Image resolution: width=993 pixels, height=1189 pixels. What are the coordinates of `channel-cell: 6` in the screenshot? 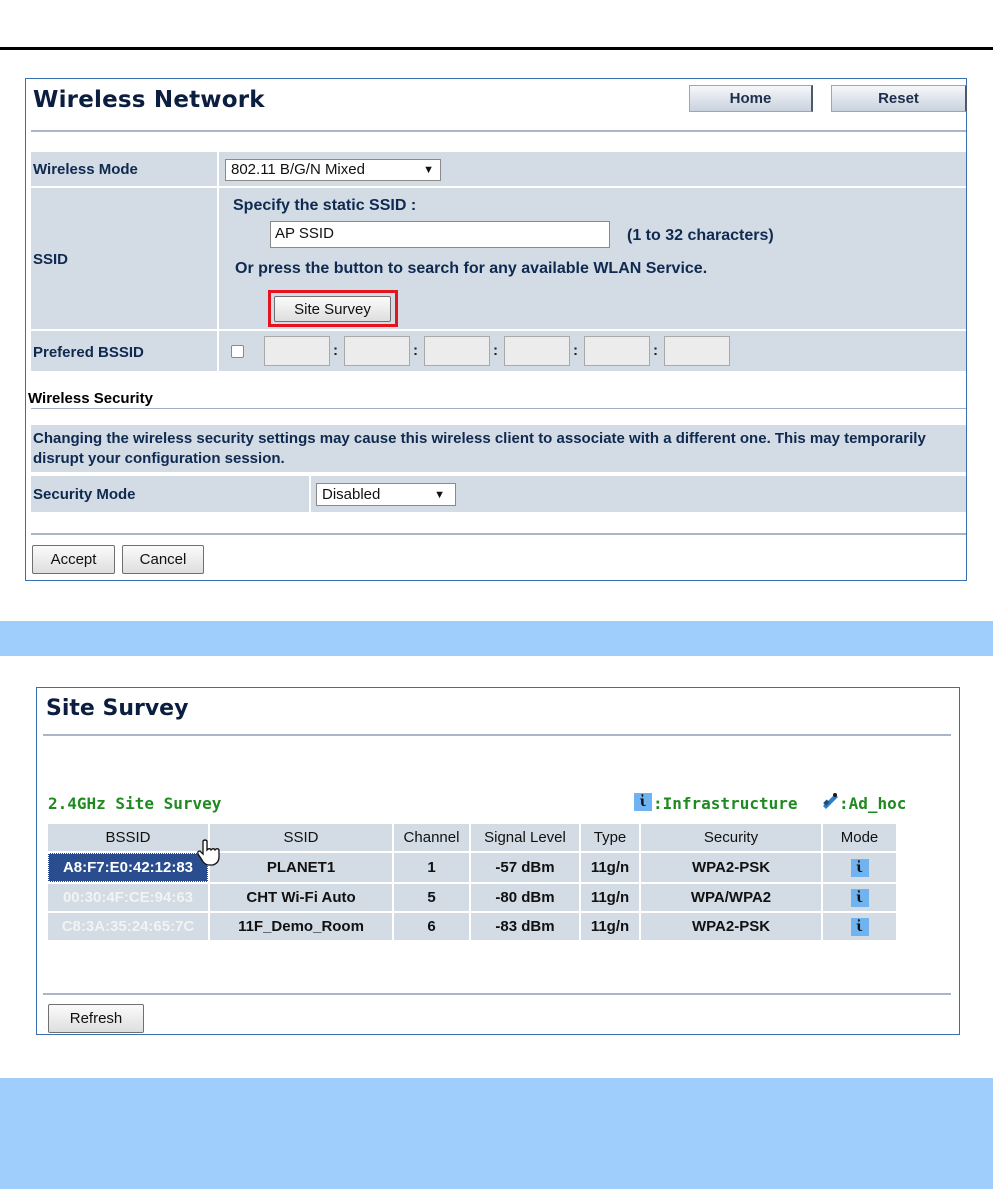 It's located at (431, 926).